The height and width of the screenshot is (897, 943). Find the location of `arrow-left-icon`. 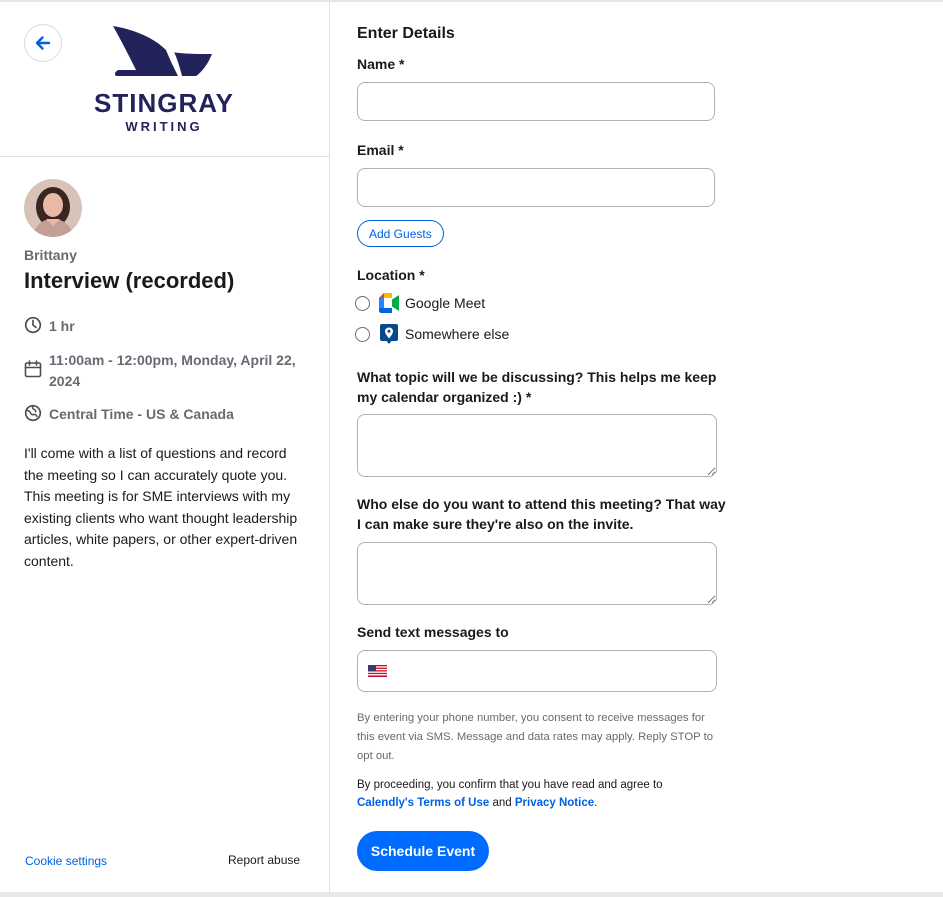

arrow-left-icon is located at coordinates (43, 43).